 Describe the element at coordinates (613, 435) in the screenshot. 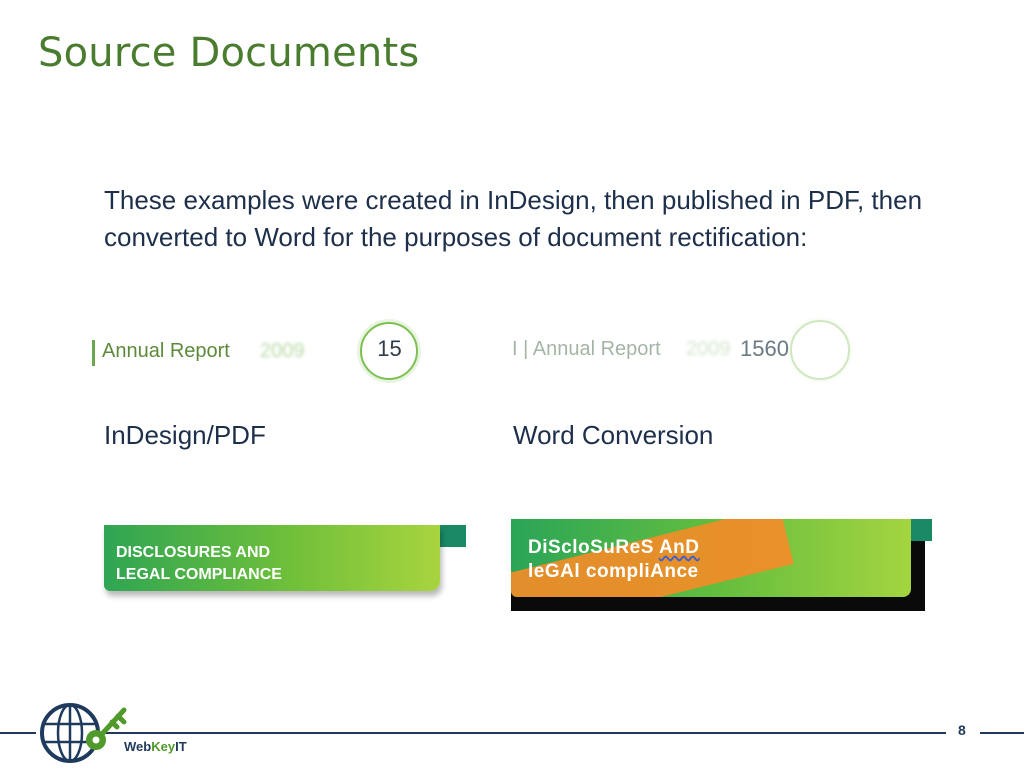

I see `caption-word-conversion: Word Conversion` at that location.